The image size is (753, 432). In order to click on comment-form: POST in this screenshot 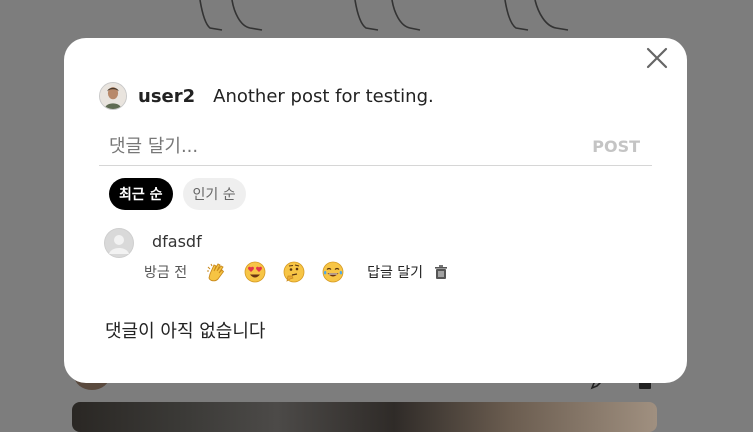, I will do `click(375, 146)`.